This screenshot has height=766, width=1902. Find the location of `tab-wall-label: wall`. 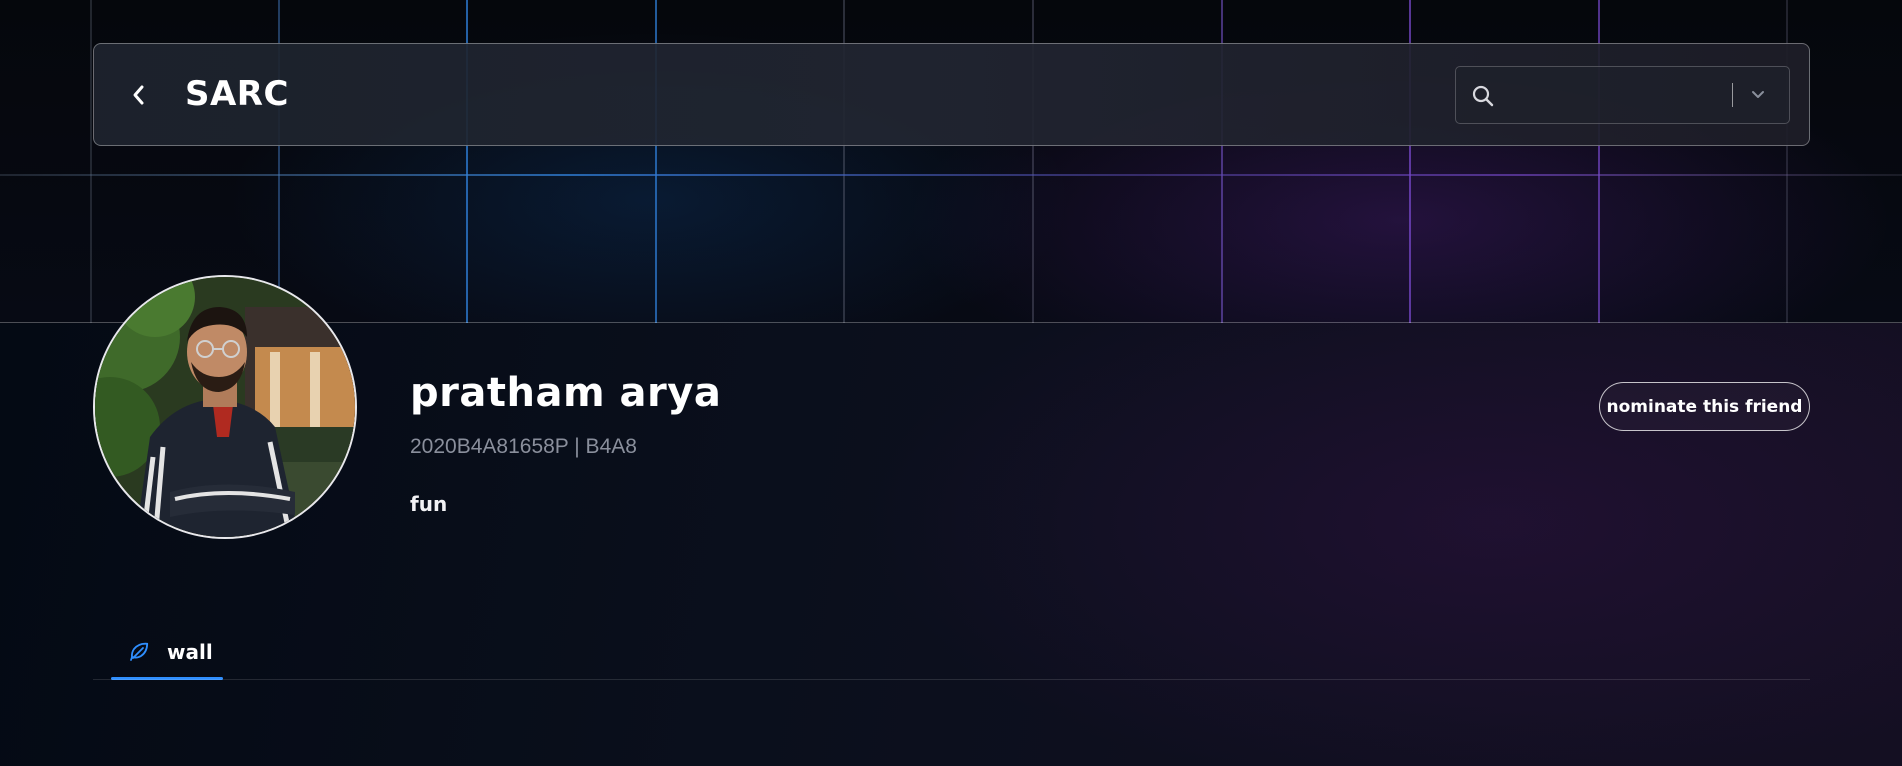

tab-wall-label: wall is located at coordinates (190, 652).